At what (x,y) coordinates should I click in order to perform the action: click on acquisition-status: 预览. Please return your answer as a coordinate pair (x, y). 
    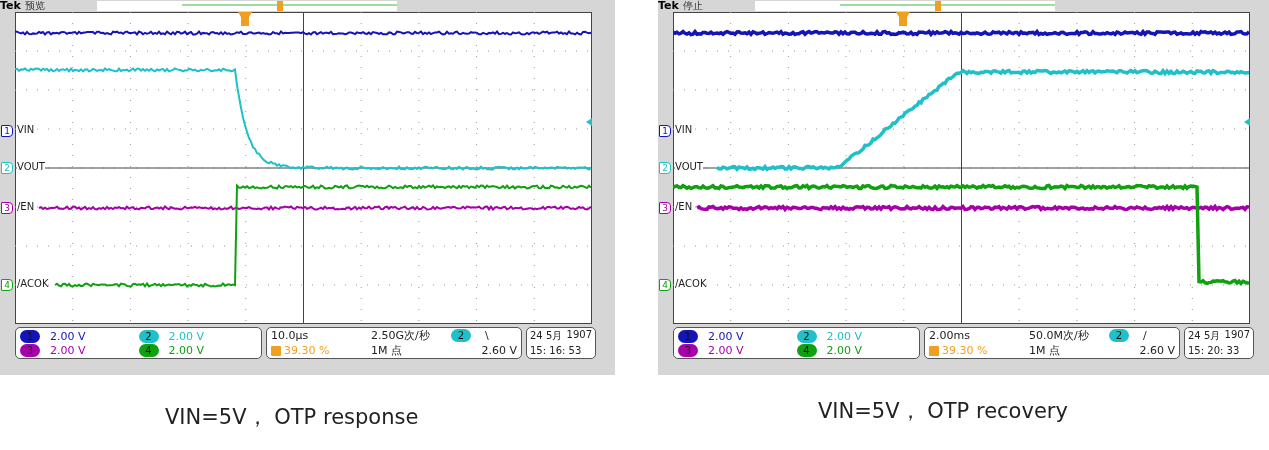
    Looking at the image, I should click on (35, 6).